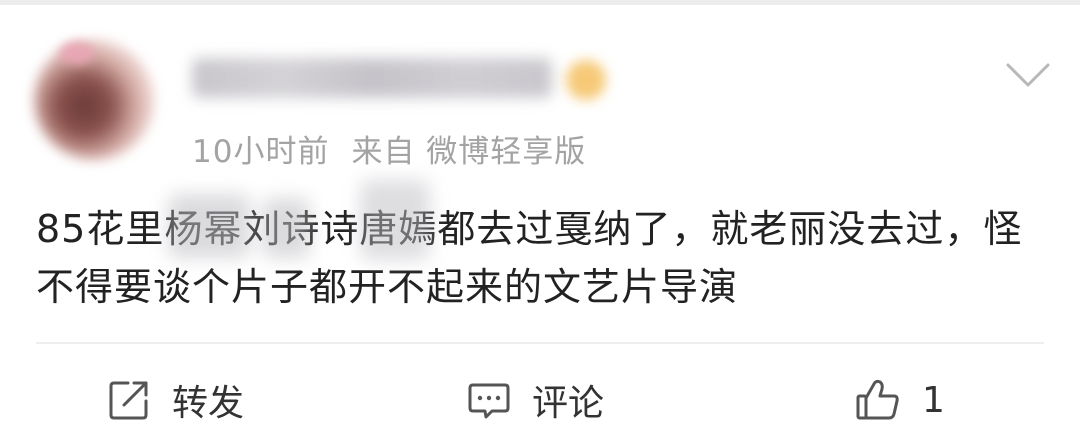  What do you see at coordinates (899, 400) in the screenshot?
I see `like-button: 1` at bounding box center [899, 400].